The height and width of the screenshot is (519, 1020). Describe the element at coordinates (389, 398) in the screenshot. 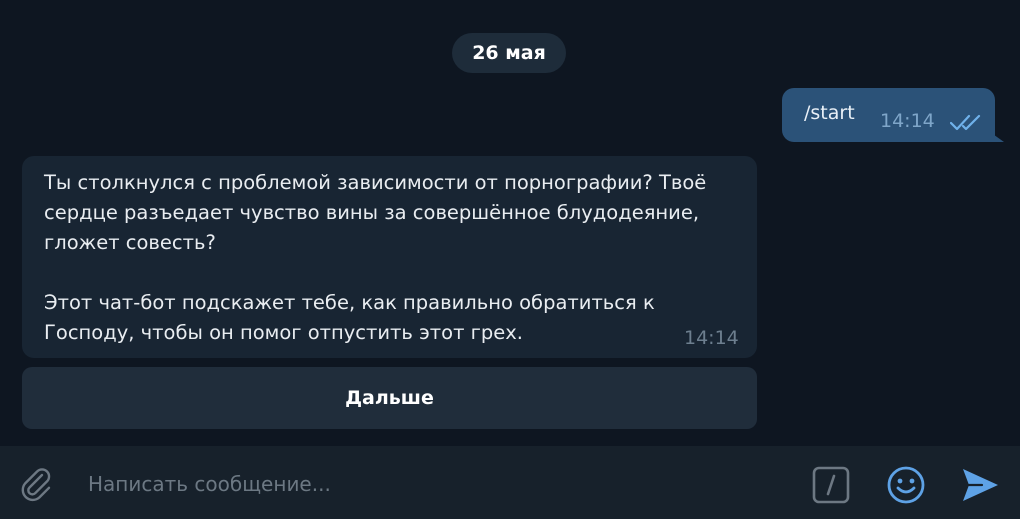

I see `inline-keyboard-button-next: Дальше` at that location.